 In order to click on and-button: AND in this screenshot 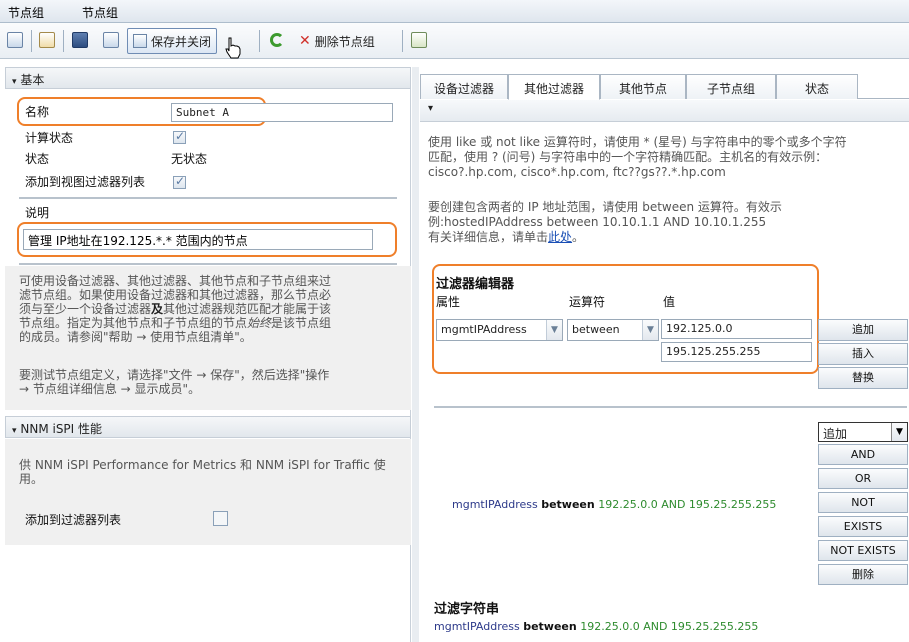, I will do `click(863, 454)`.